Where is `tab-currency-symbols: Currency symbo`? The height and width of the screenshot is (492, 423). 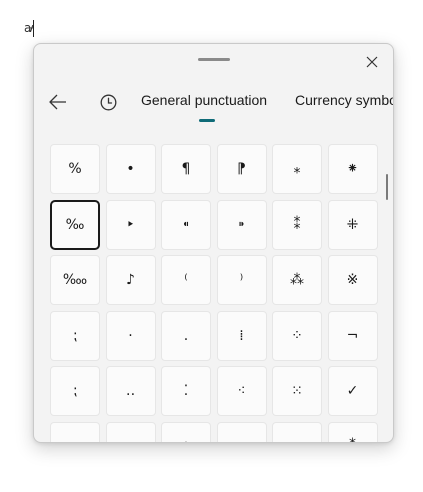
tab-currency-symbols: Currency symbo is located at coordinates (344, 100).